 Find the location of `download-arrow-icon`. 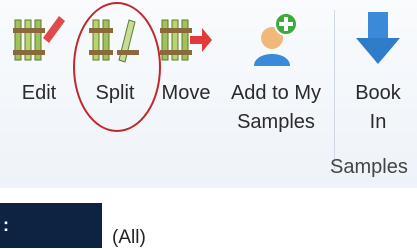

download-arrow-icon is located at coordinates (378, 40).